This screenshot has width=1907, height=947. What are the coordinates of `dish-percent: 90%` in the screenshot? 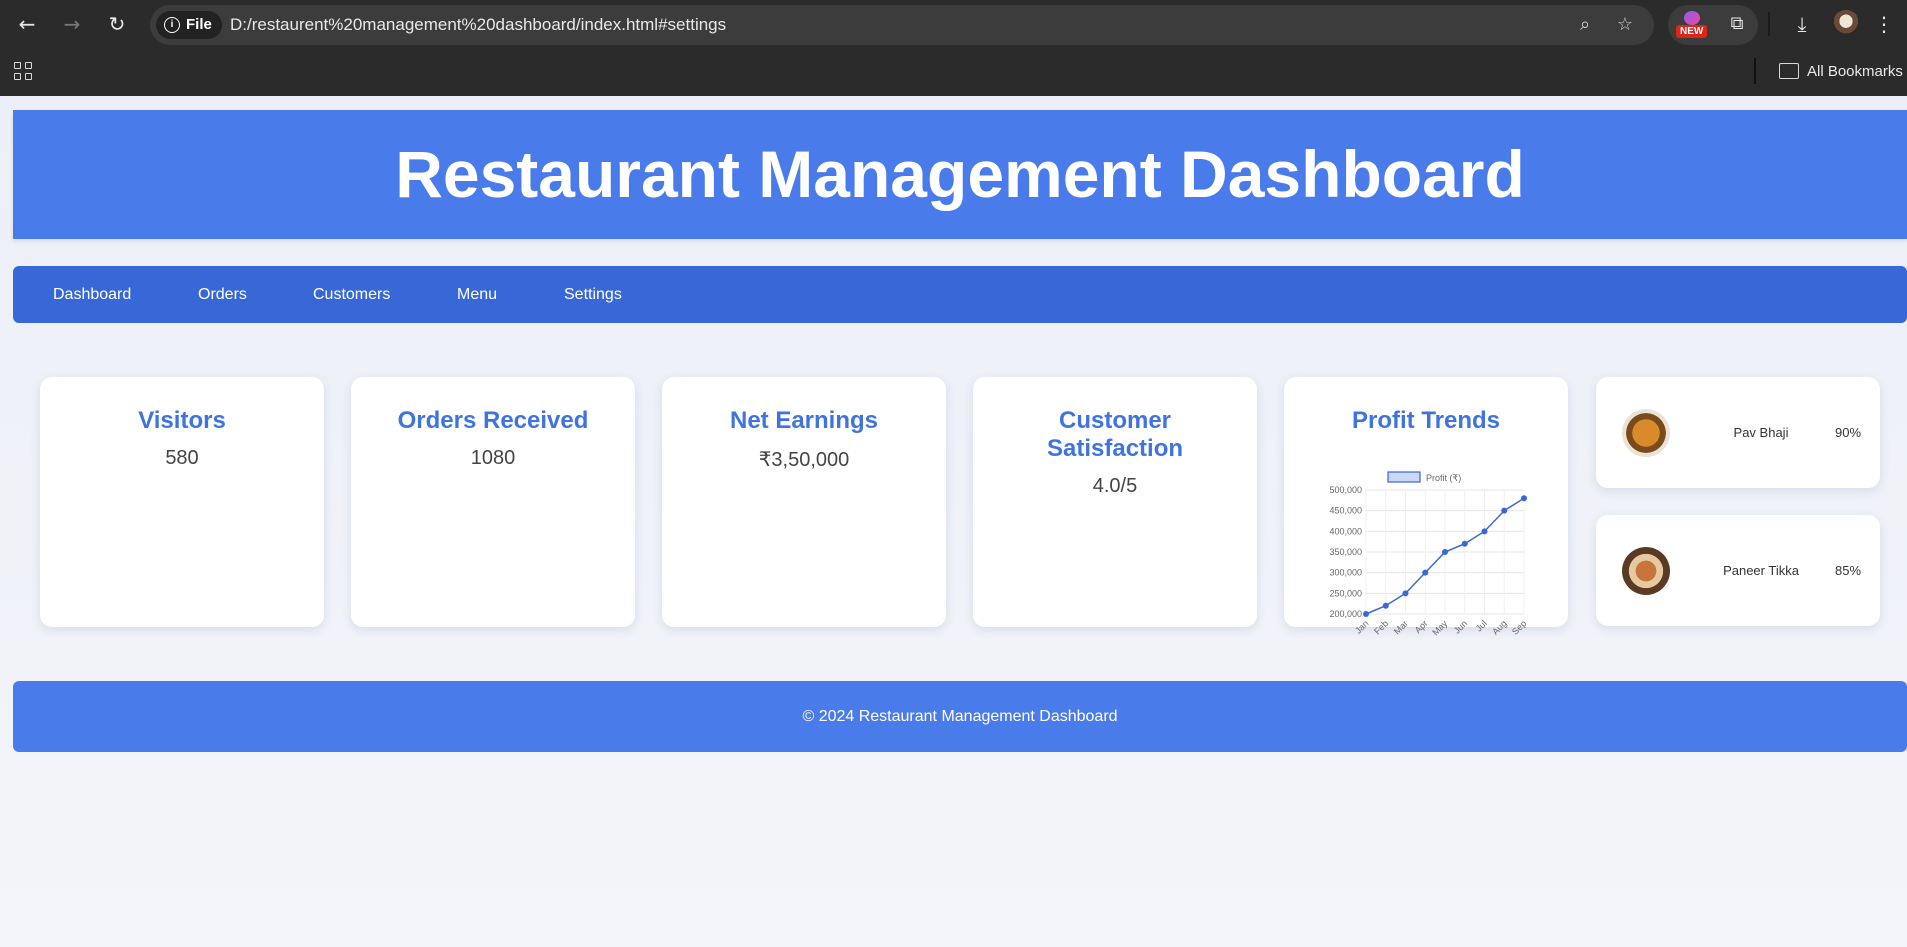 It's located at (1848, 432).